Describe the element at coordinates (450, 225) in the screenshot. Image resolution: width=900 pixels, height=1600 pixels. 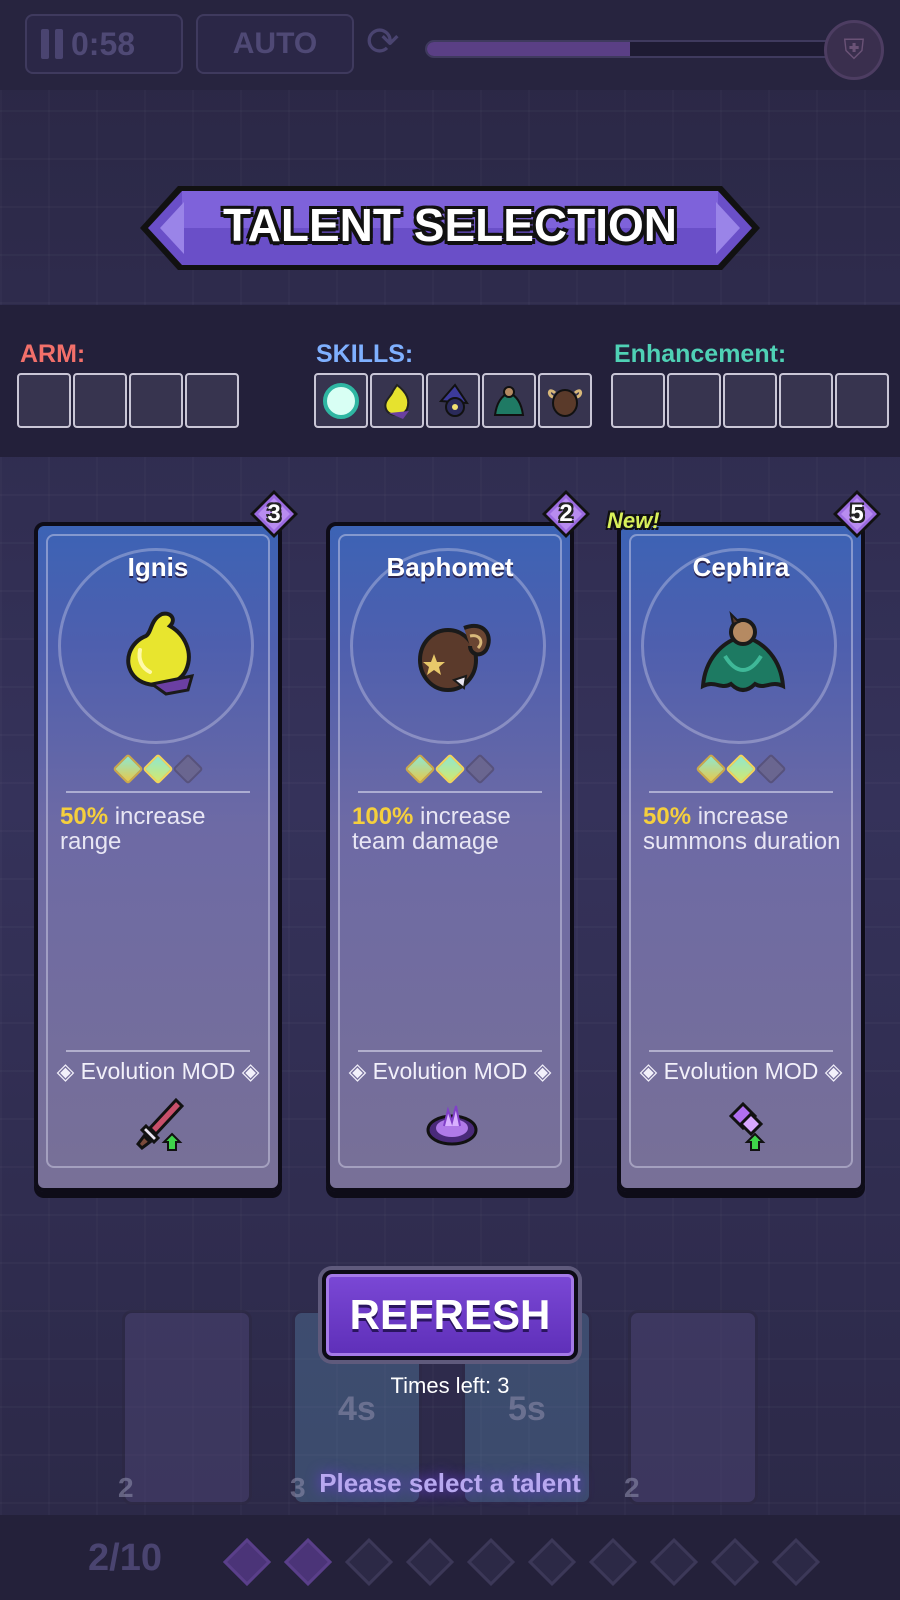
I see `page-title: TALENT SELECTION` at that location.